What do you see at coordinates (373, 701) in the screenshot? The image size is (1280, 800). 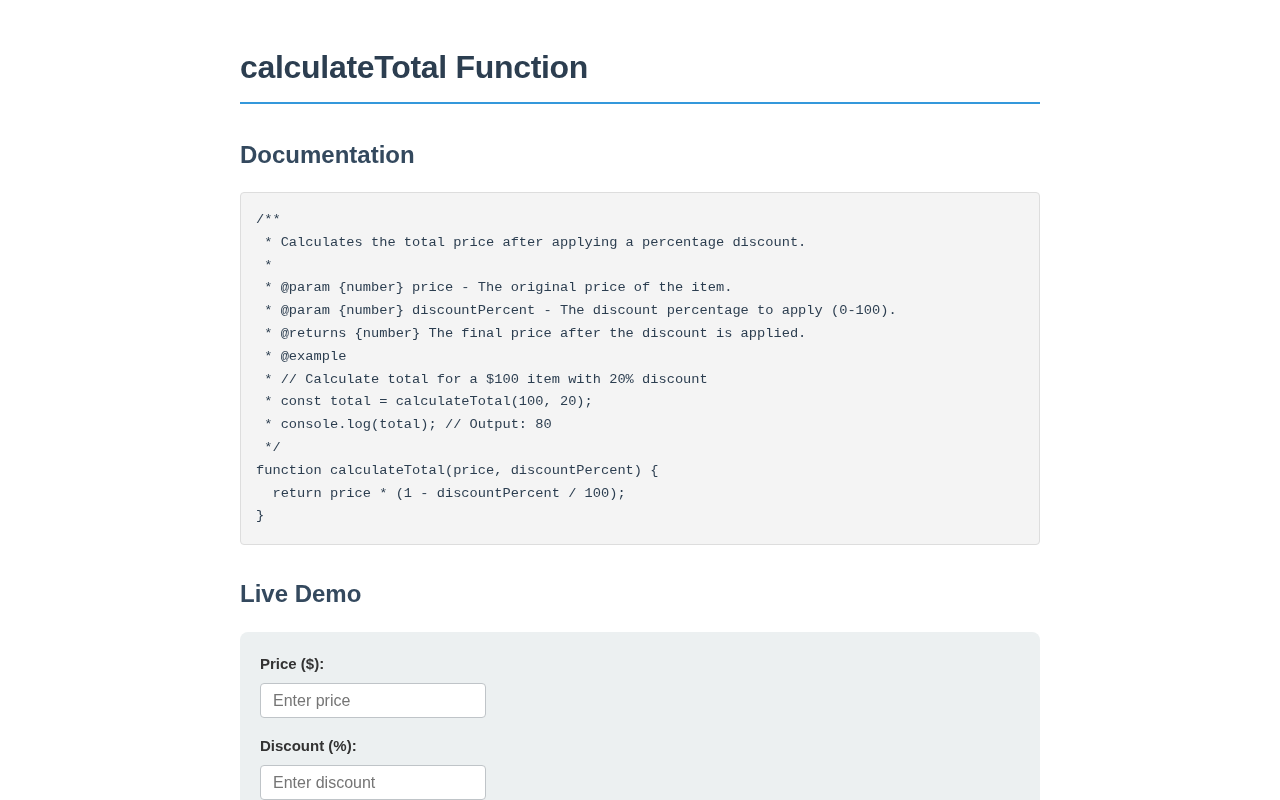 I see `input-field: Enter price` at bounding box center [373, 701].